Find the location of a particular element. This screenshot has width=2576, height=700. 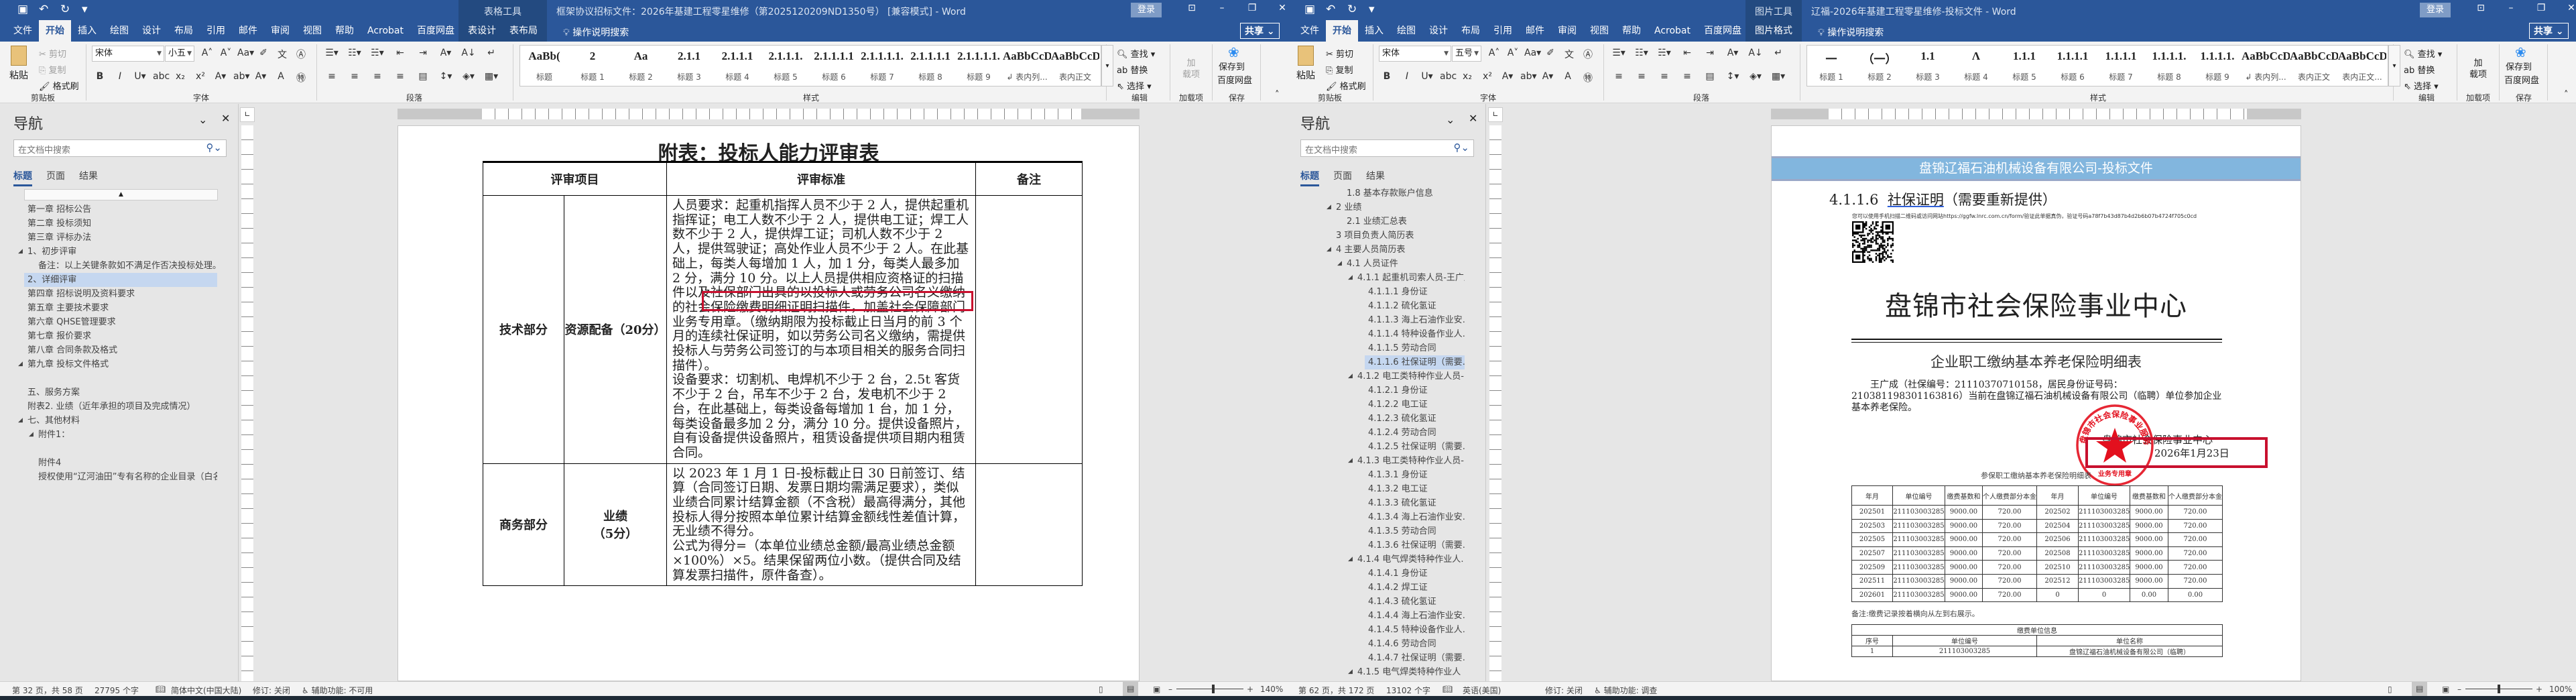

scroll-up-button: ▲ is located at coordinates (121, 194).